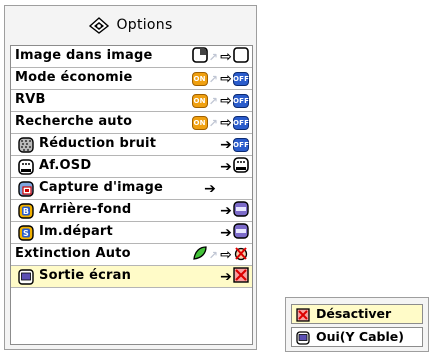 The height and width of the screenshot is (357, 432). What do you see at coordinates (199, 57) in the screenshot?
I see `pip-icon` at bounding box center [199, 57].